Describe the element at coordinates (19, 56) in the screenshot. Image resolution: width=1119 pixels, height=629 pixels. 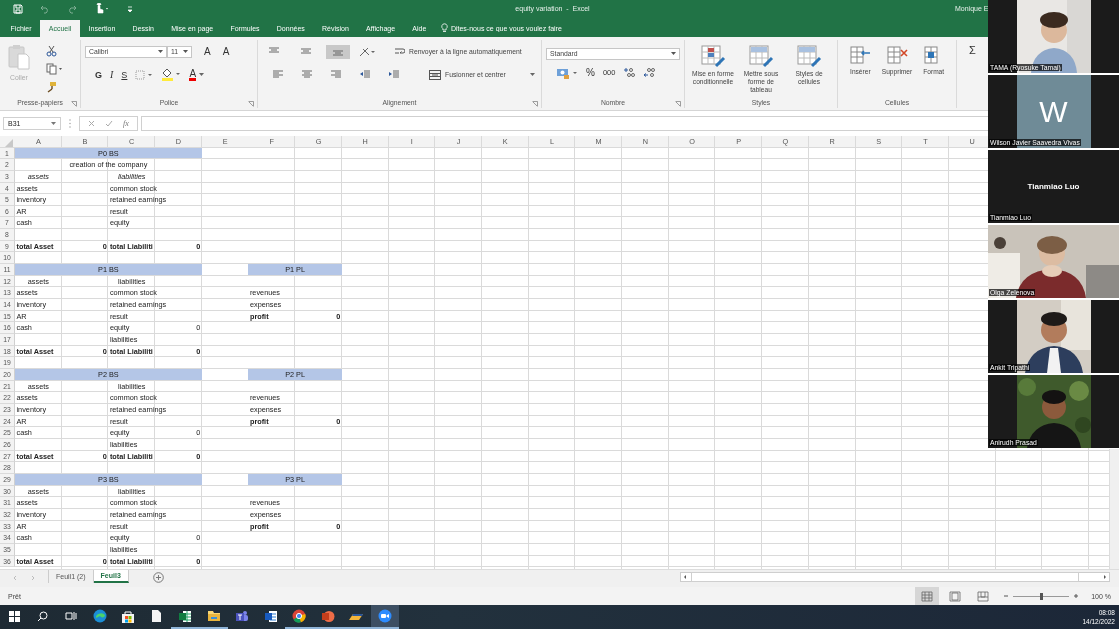
I see `clipboard-icon` at that location.